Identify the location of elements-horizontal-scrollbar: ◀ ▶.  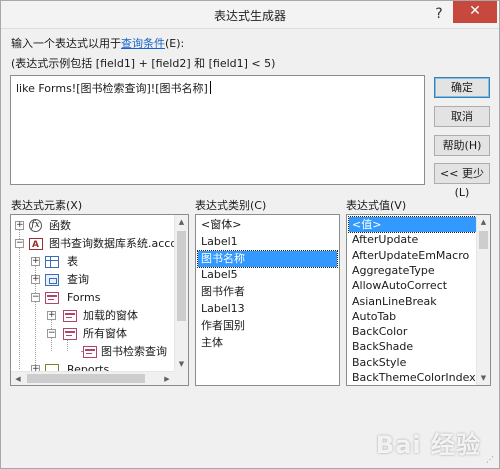
(92, 378).